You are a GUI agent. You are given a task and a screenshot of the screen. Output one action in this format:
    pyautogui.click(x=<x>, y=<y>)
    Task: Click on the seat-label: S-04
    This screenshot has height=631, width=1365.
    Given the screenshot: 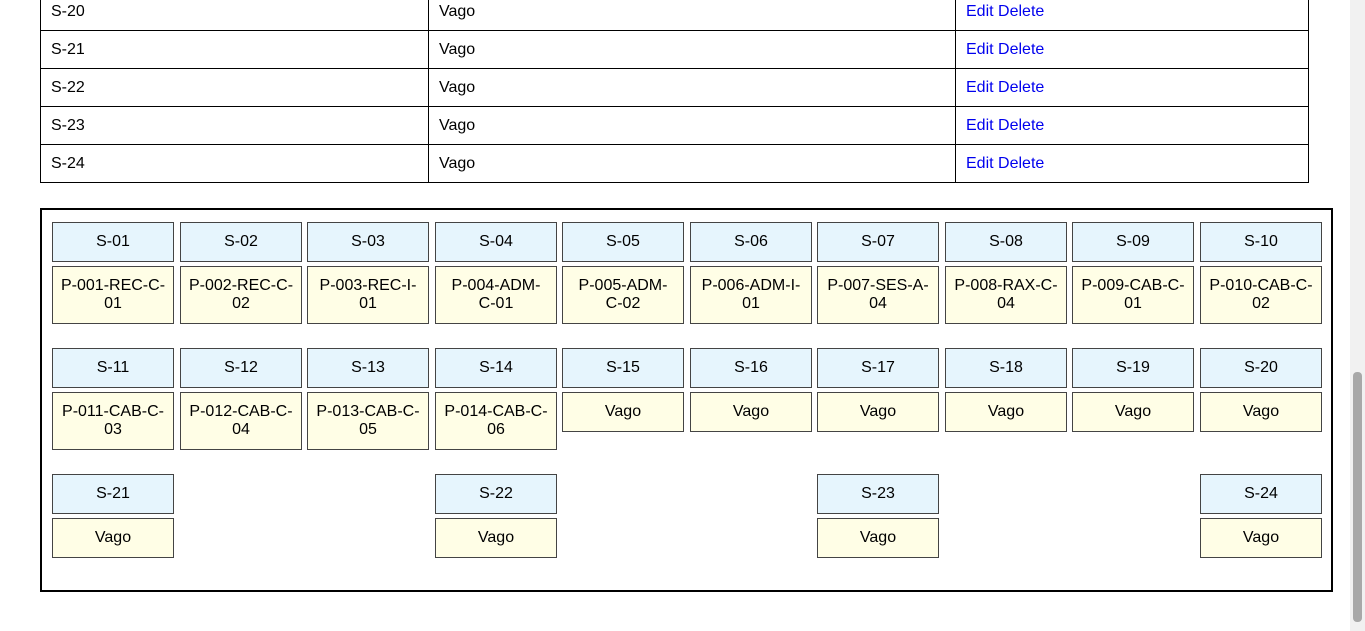 What is the action you would take?
    pyautogui.click(x=496, y=242)
    